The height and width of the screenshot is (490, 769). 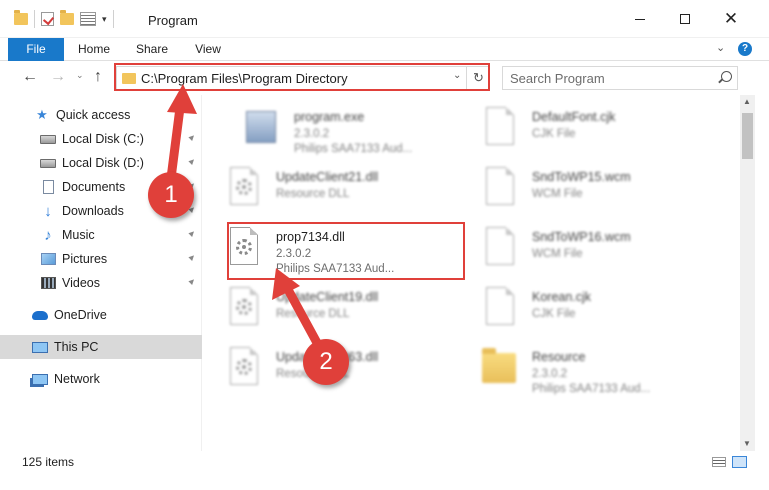 What do you see at coordinates (208, 49) in the screenshot?
I see `tab-view: View` at bounding box center [208, 49].